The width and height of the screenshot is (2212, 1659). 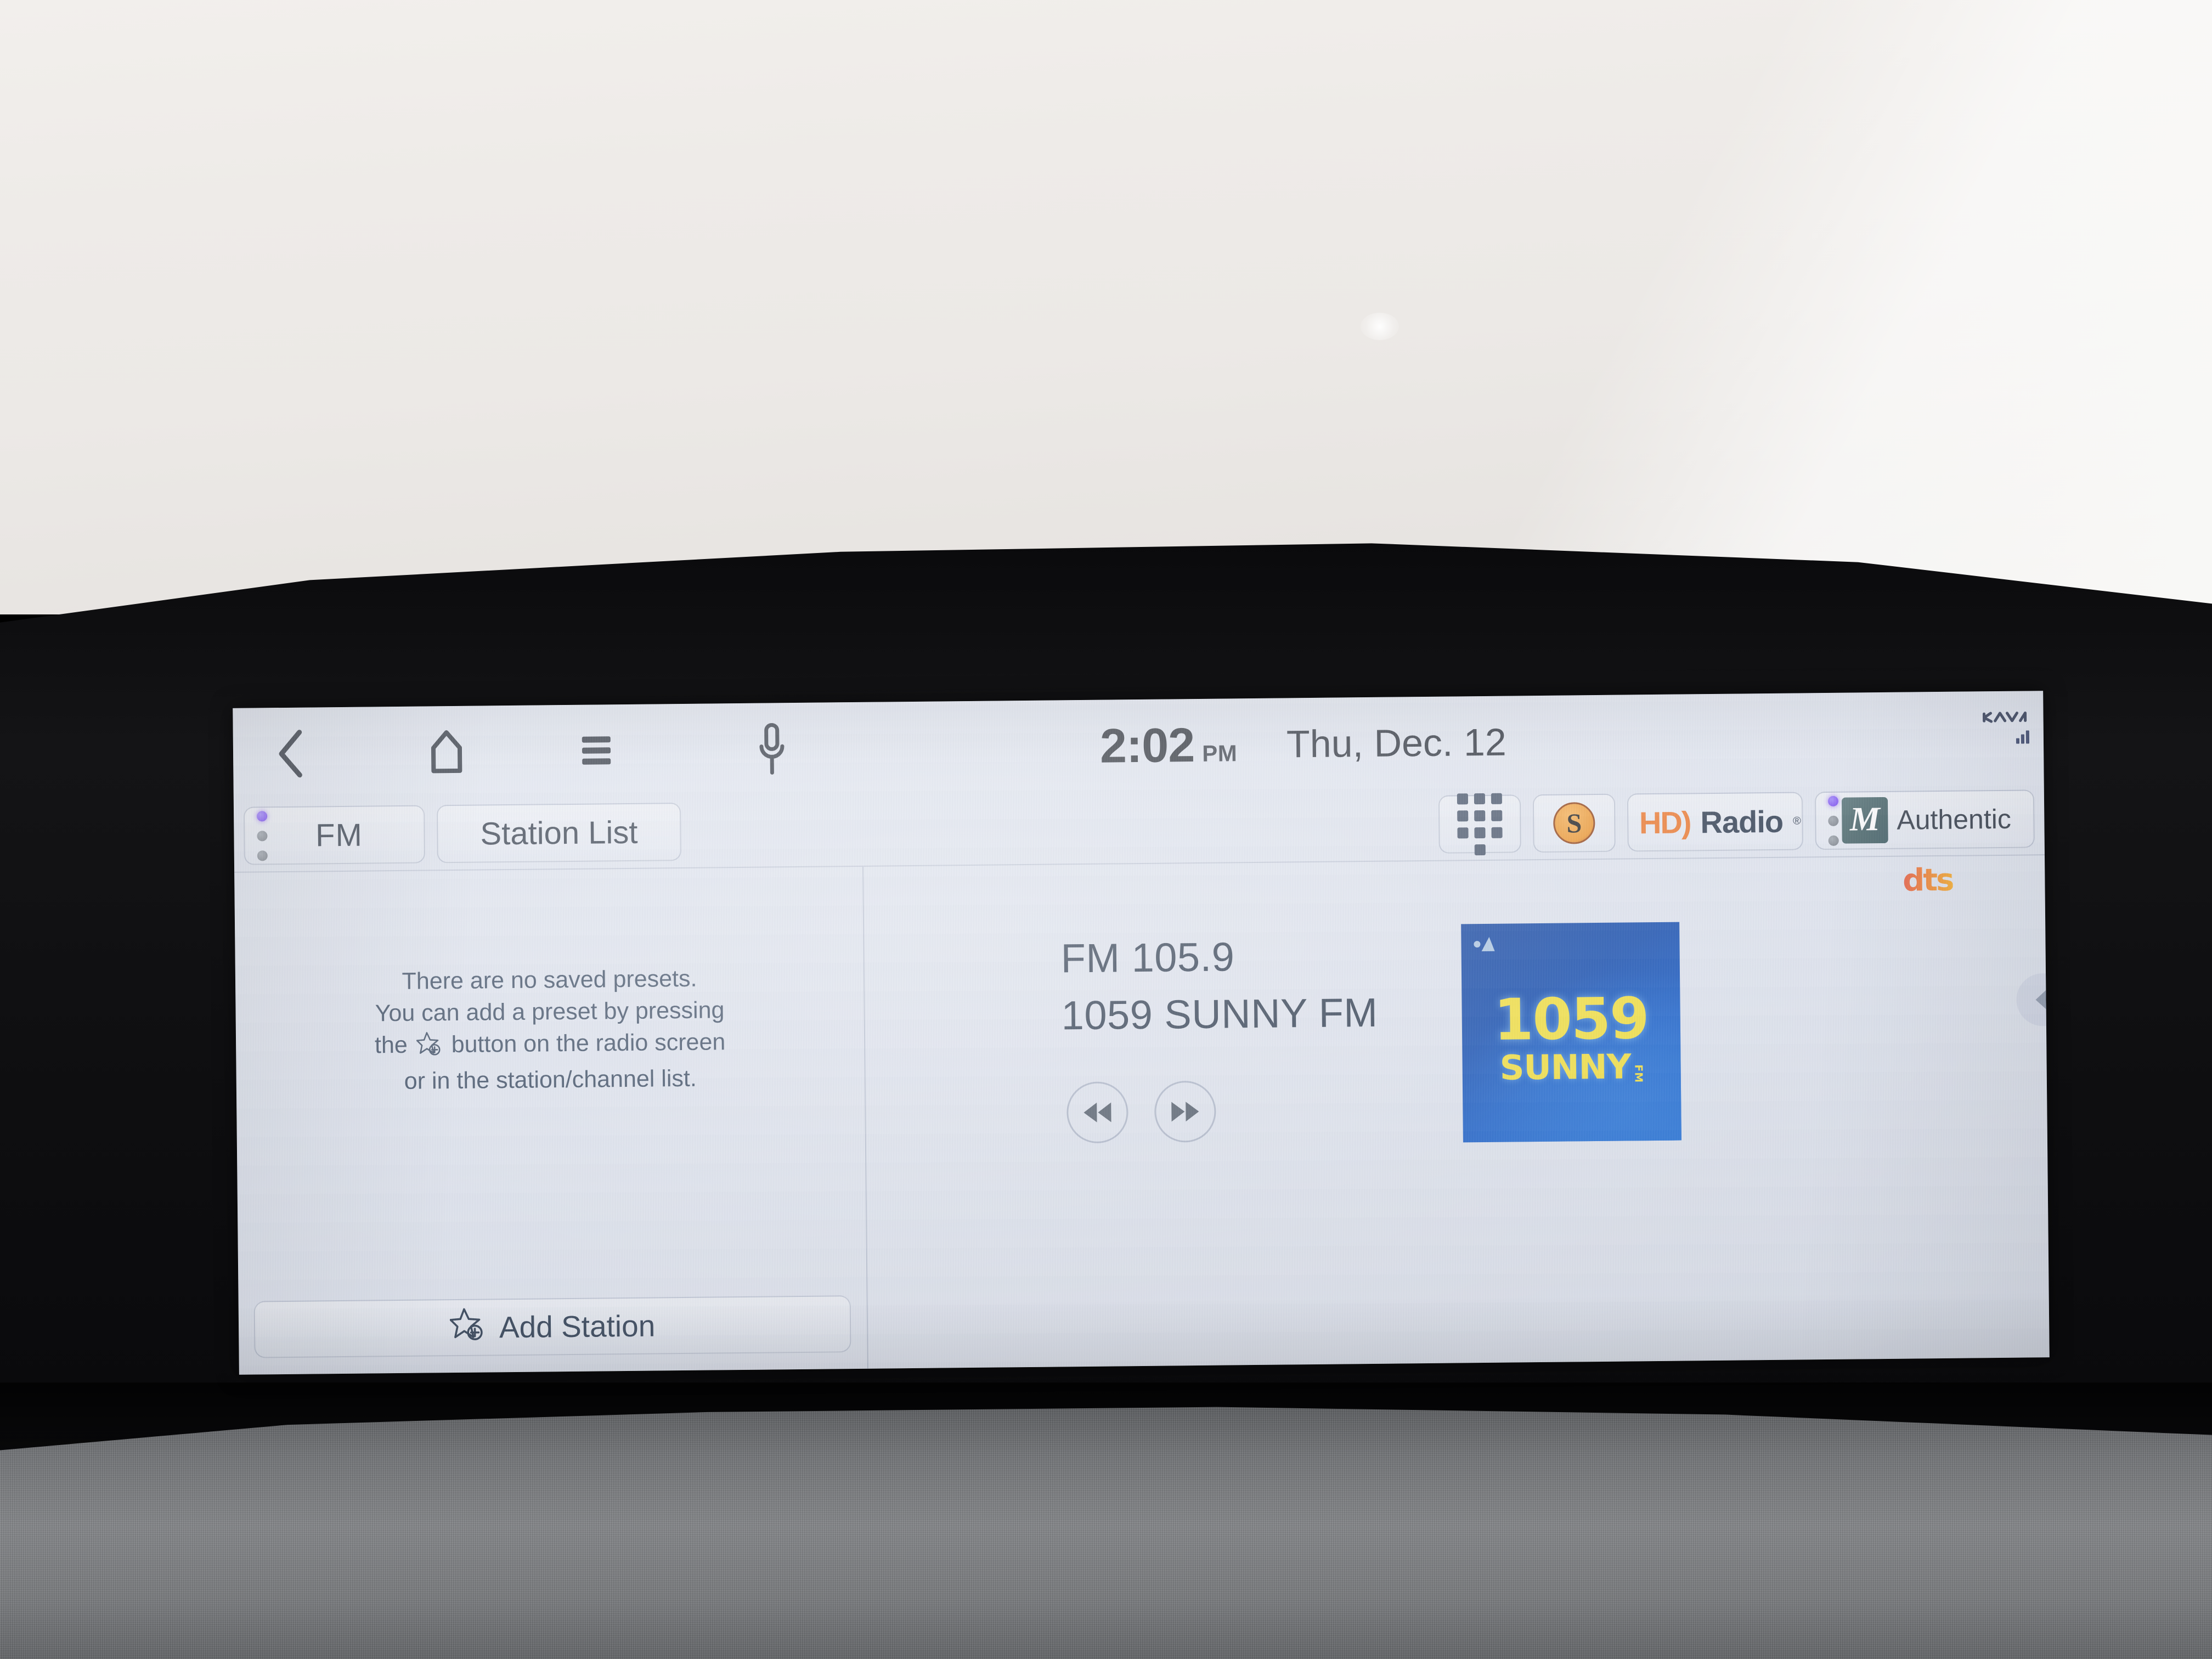 I want to click on add-station-button: Add Station, so click(x=552, y=1327).